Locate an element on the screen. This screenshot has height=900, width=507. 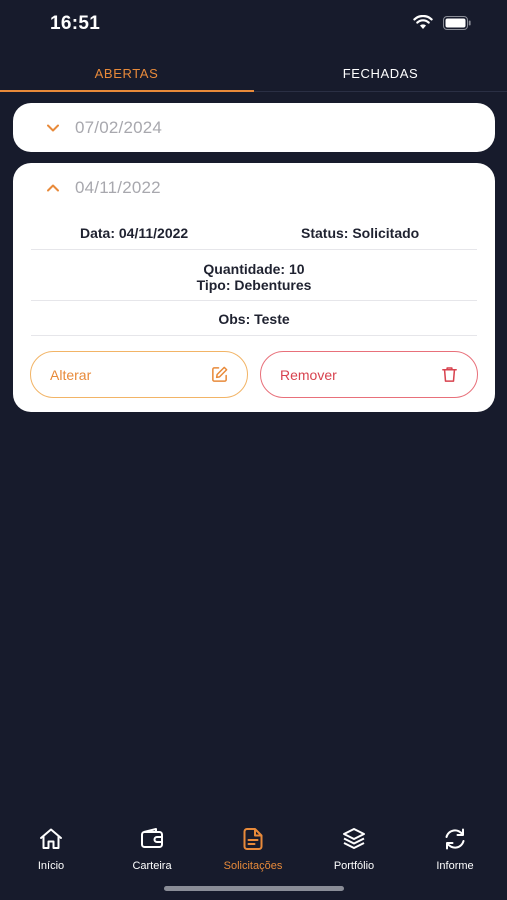
nav-item-portfolio: Portfólio is located at coordinates (354, 845).